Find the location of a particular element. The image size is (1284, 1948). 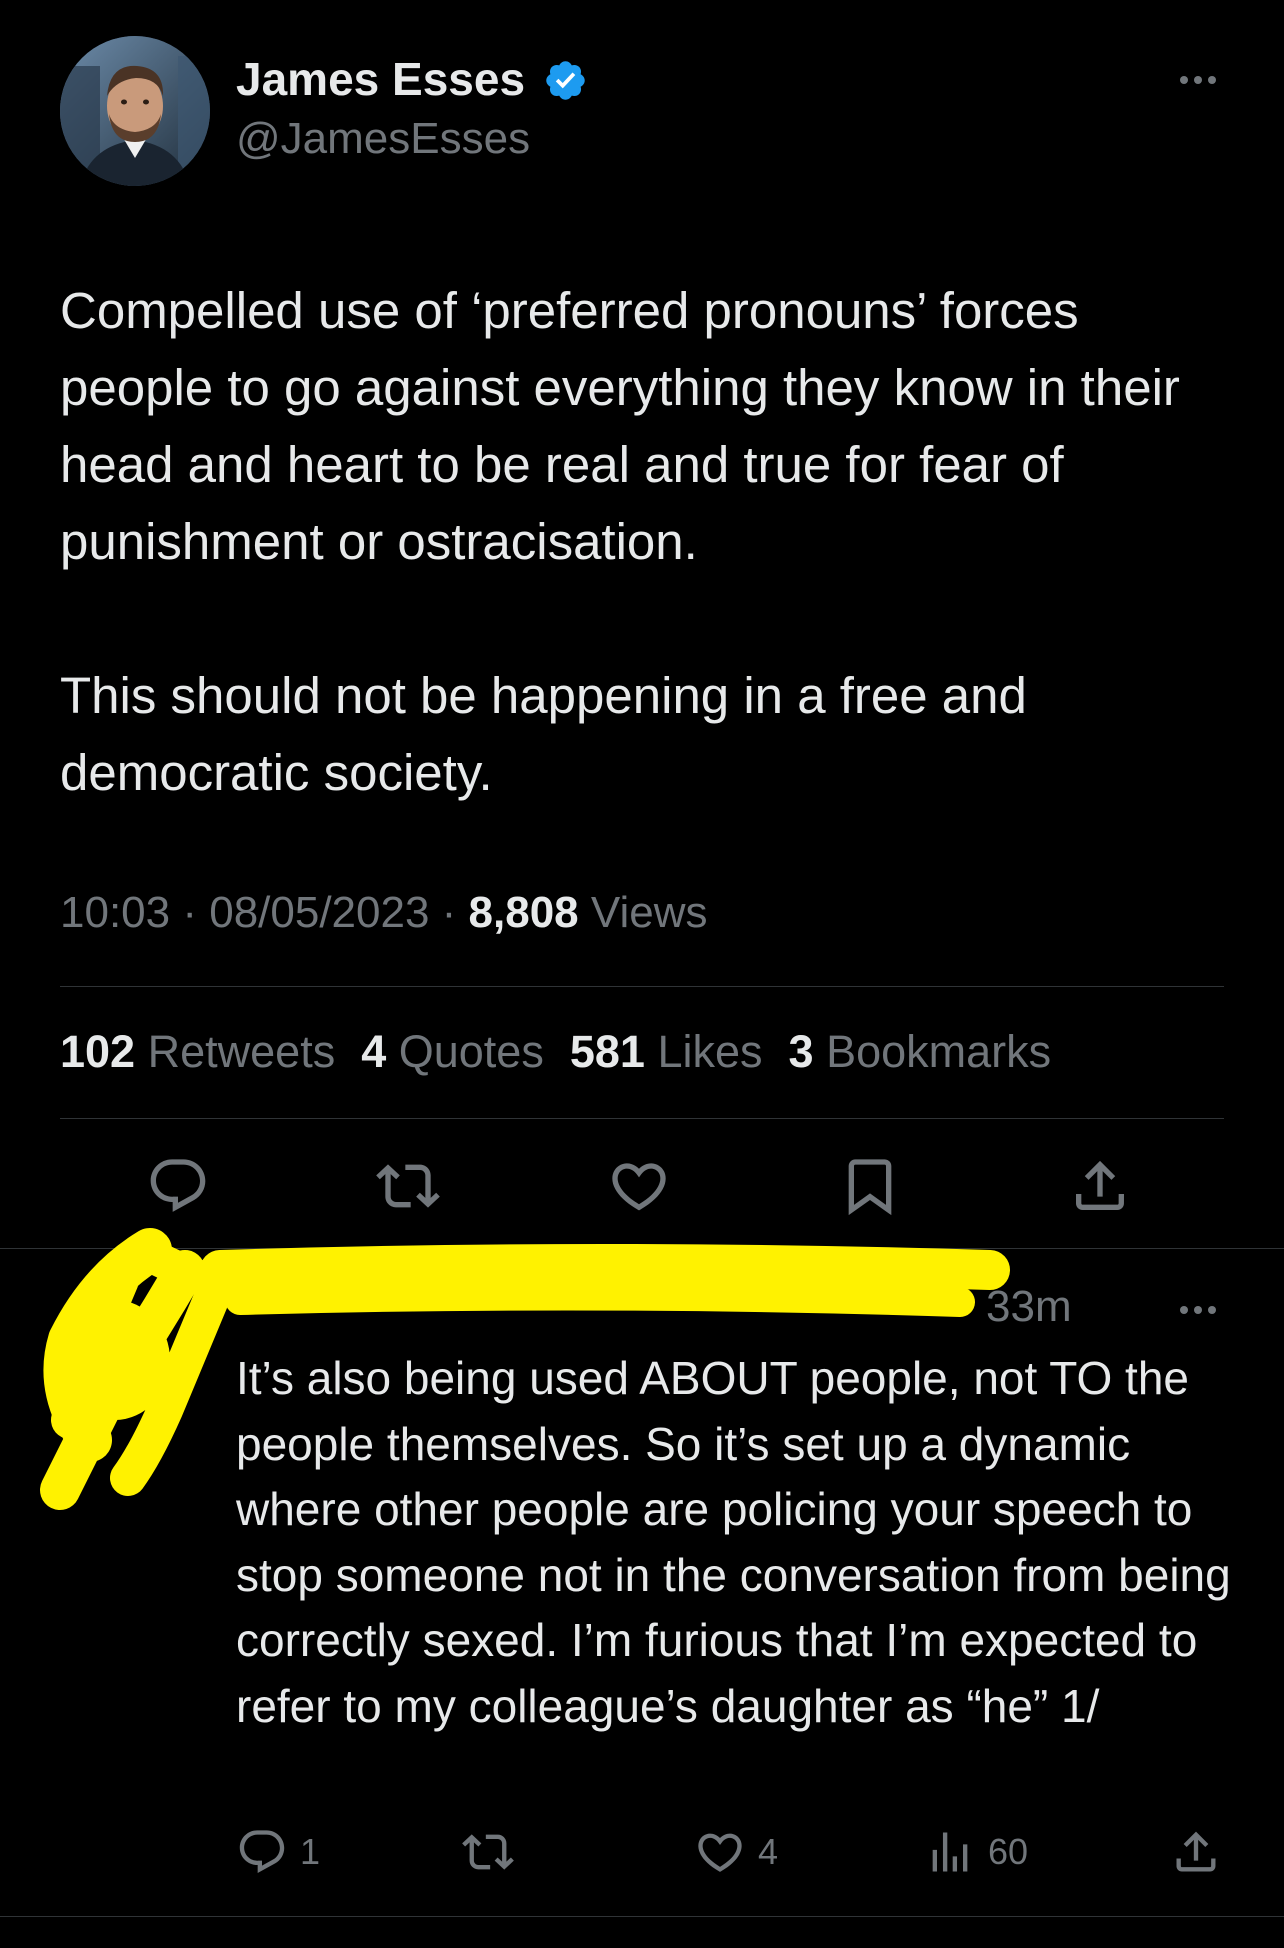

reply-time: 33m is located at coordinates (1029, 1307).